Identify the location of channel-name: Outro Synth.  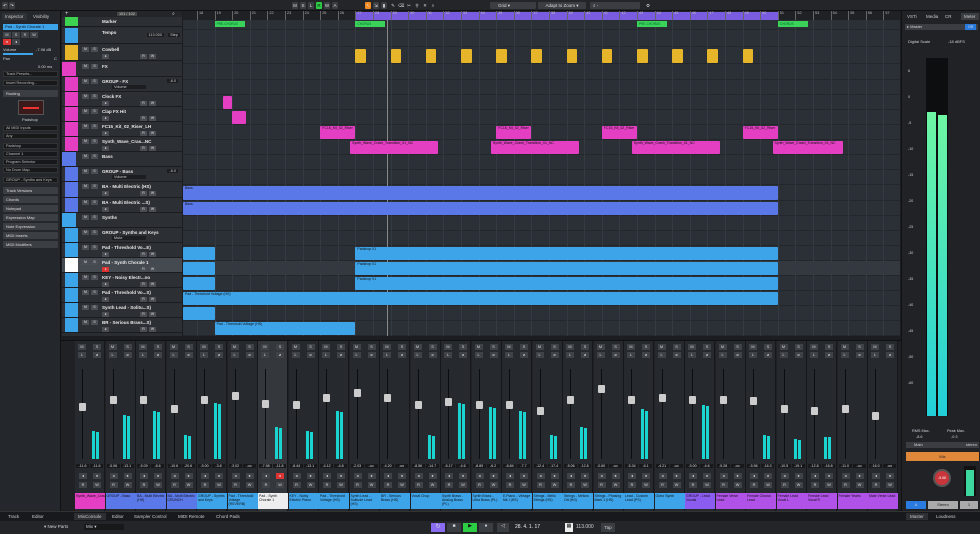
(669, 501).